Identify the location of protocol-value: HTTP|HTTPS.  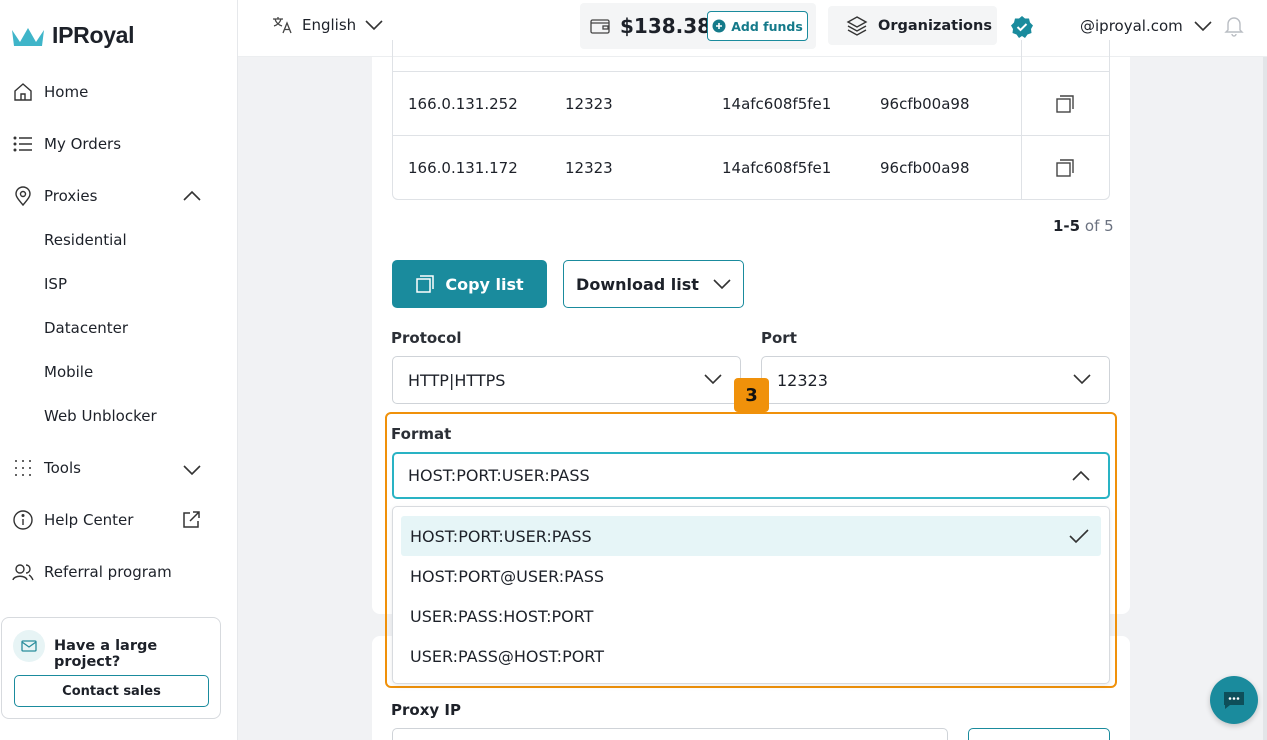
(457, 380).